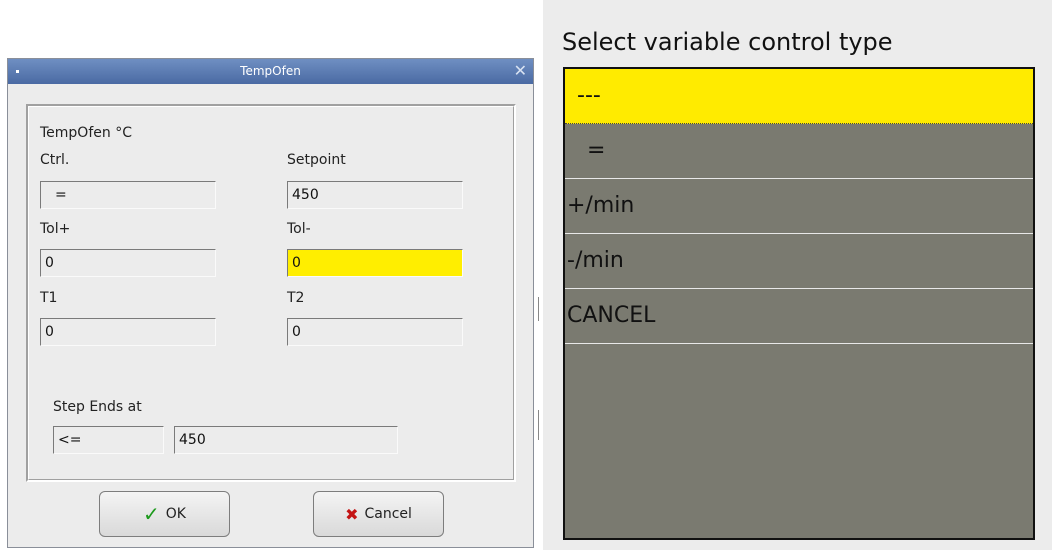 Image resolution: width=1052 pixels, height=550 pixels. Describe the element at coordinates (151, 514) in the screenshot. I see `check-icon: ✓` at that location.